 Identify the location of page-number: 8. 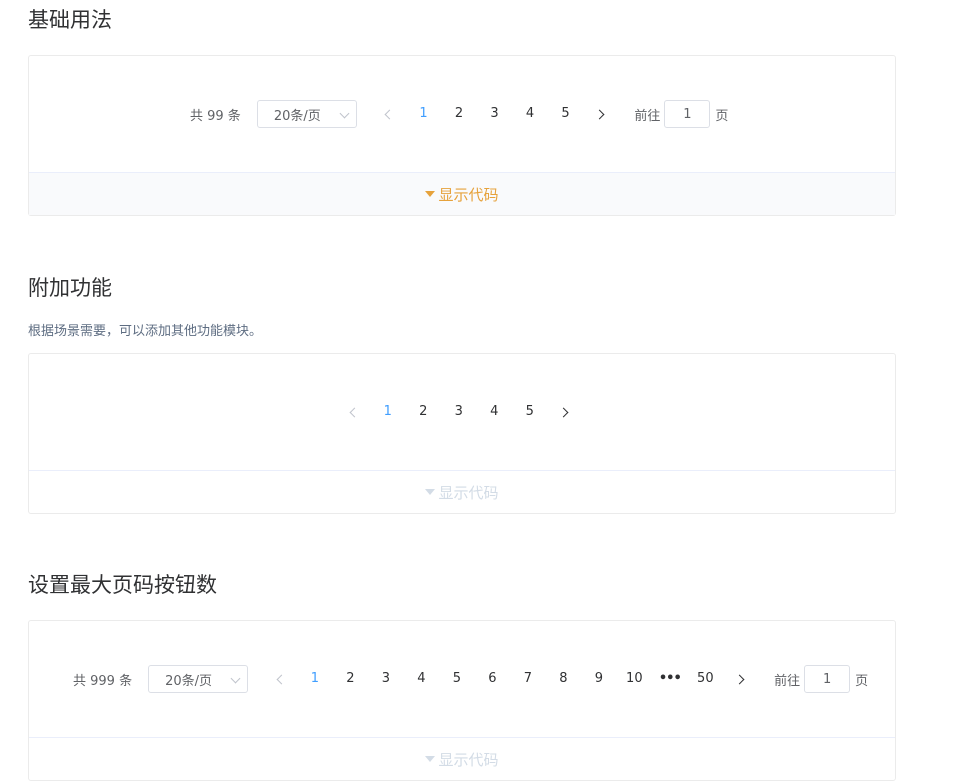
(564, 679).